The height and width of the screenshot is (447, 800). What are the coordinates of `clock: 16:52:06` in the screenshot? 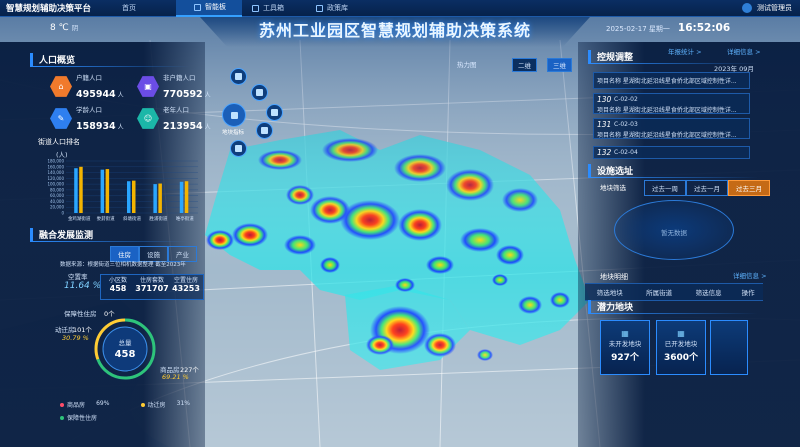 It's located at (704, 28).